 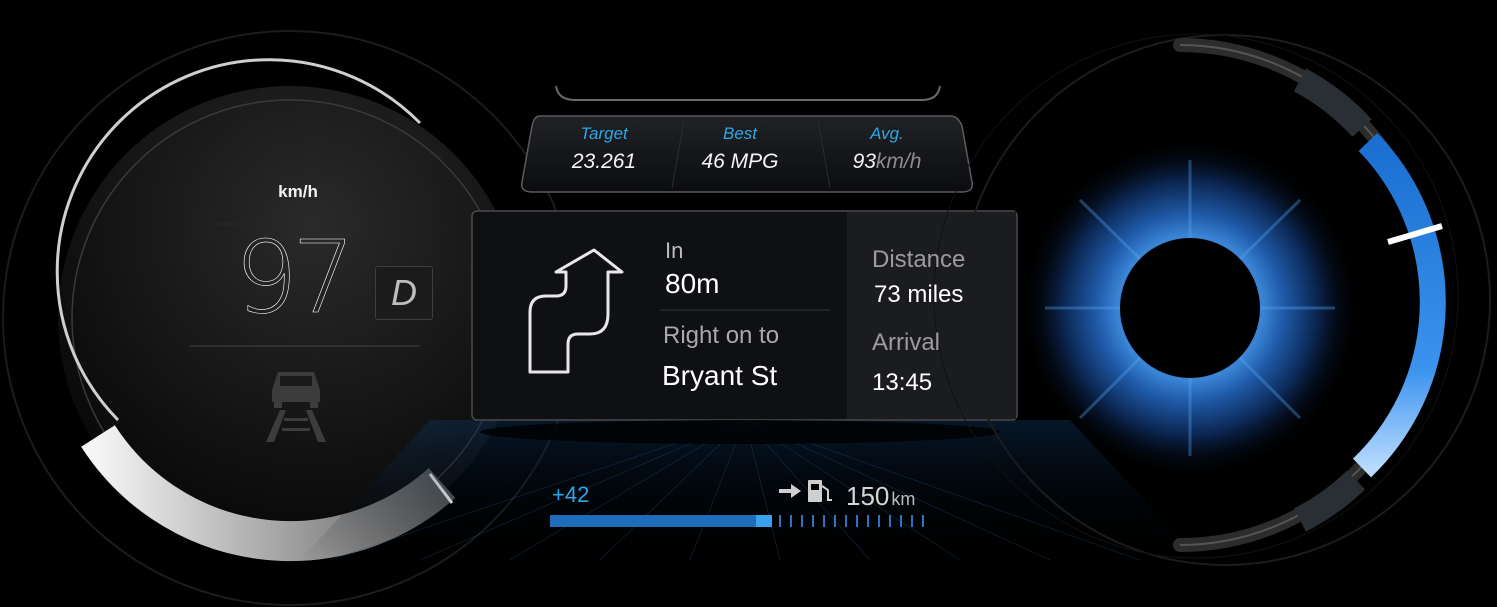 I want to click on nav-direction: Right on to, so click(x=721, y=335).